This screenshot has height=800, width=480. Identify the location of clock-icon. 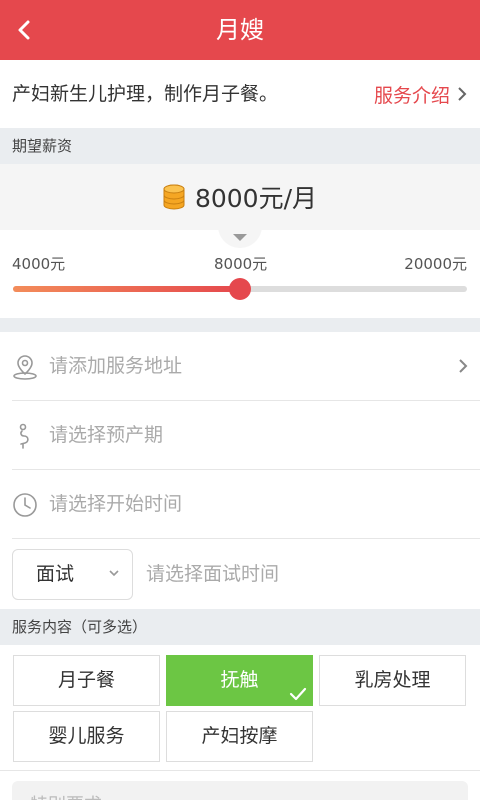
(25, 505).